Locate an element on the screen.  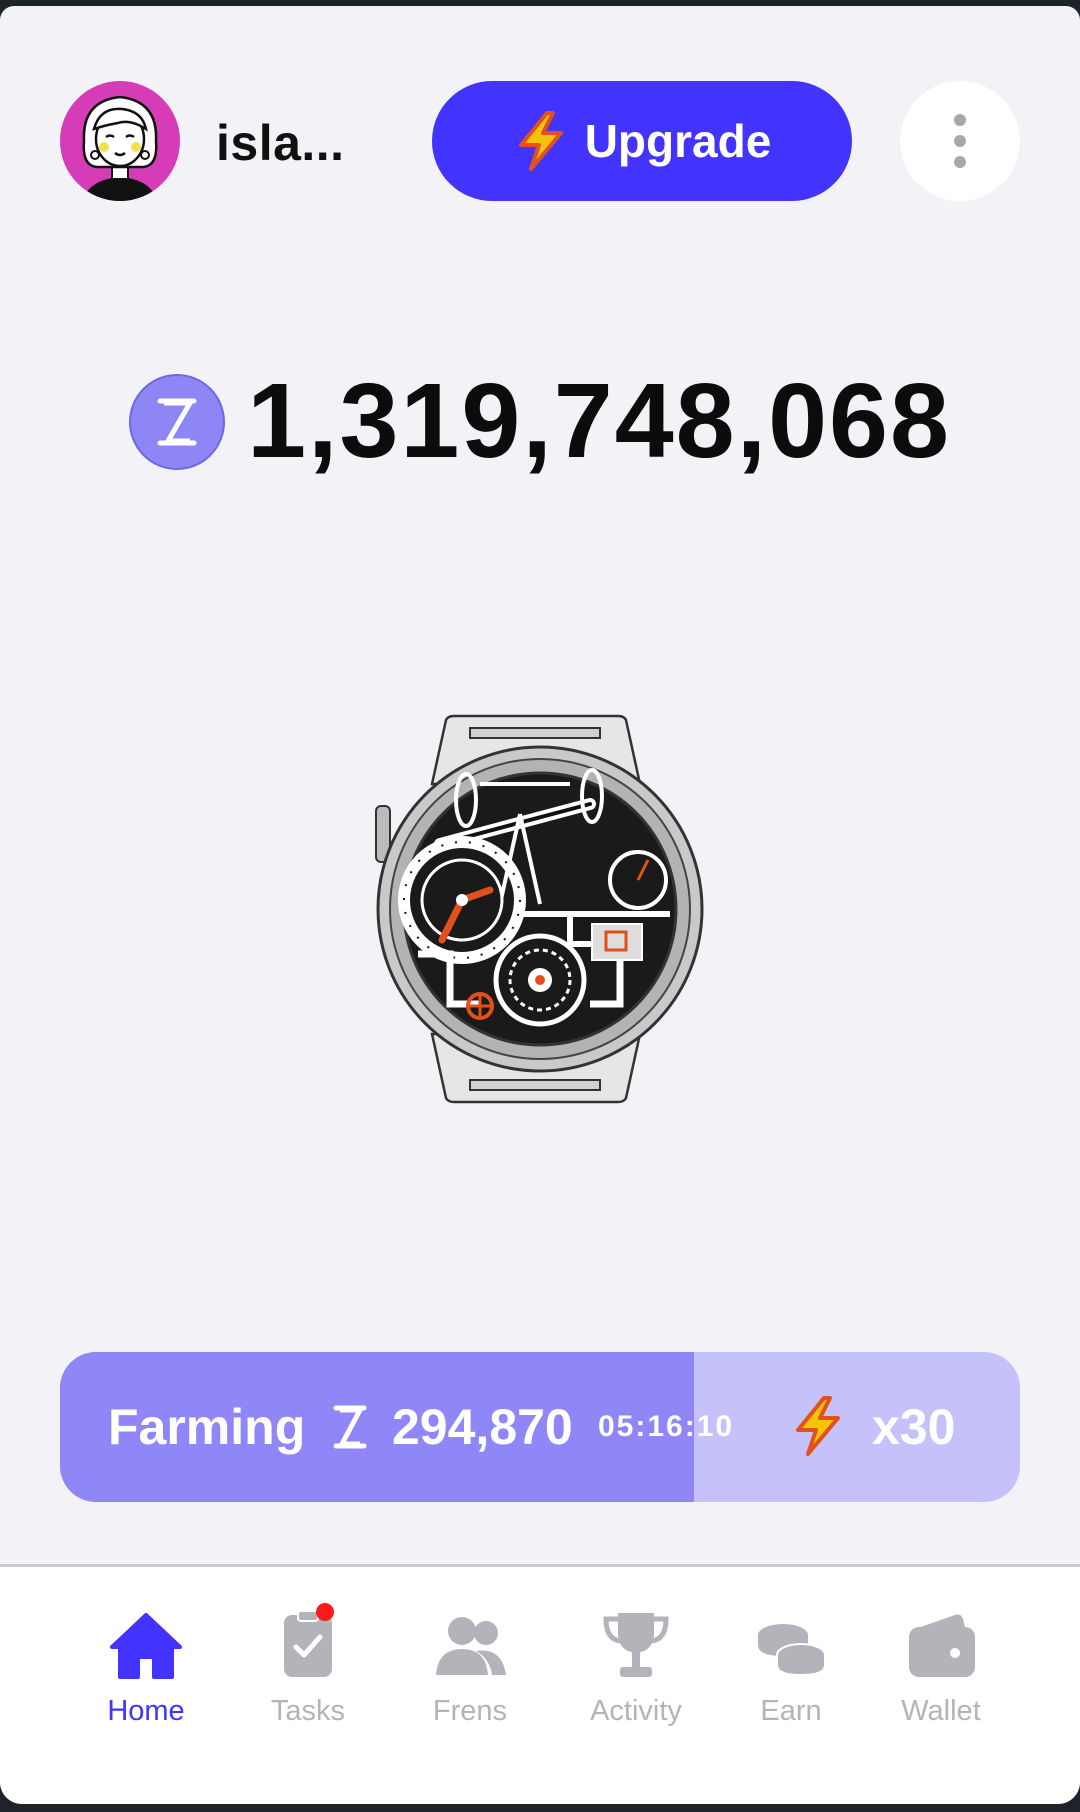
nav-item-activity: Activity is located at coordinates (636, 1674).